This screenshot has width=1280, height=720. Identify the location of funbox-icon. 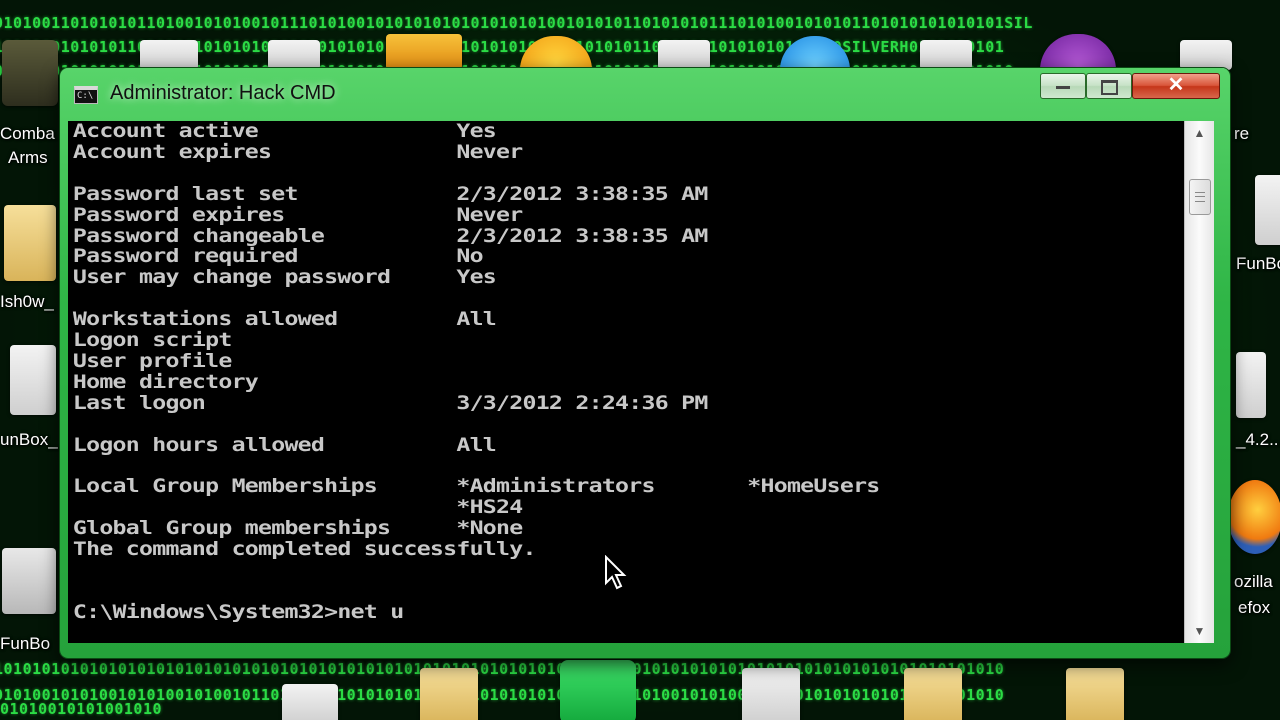
(29, 581).